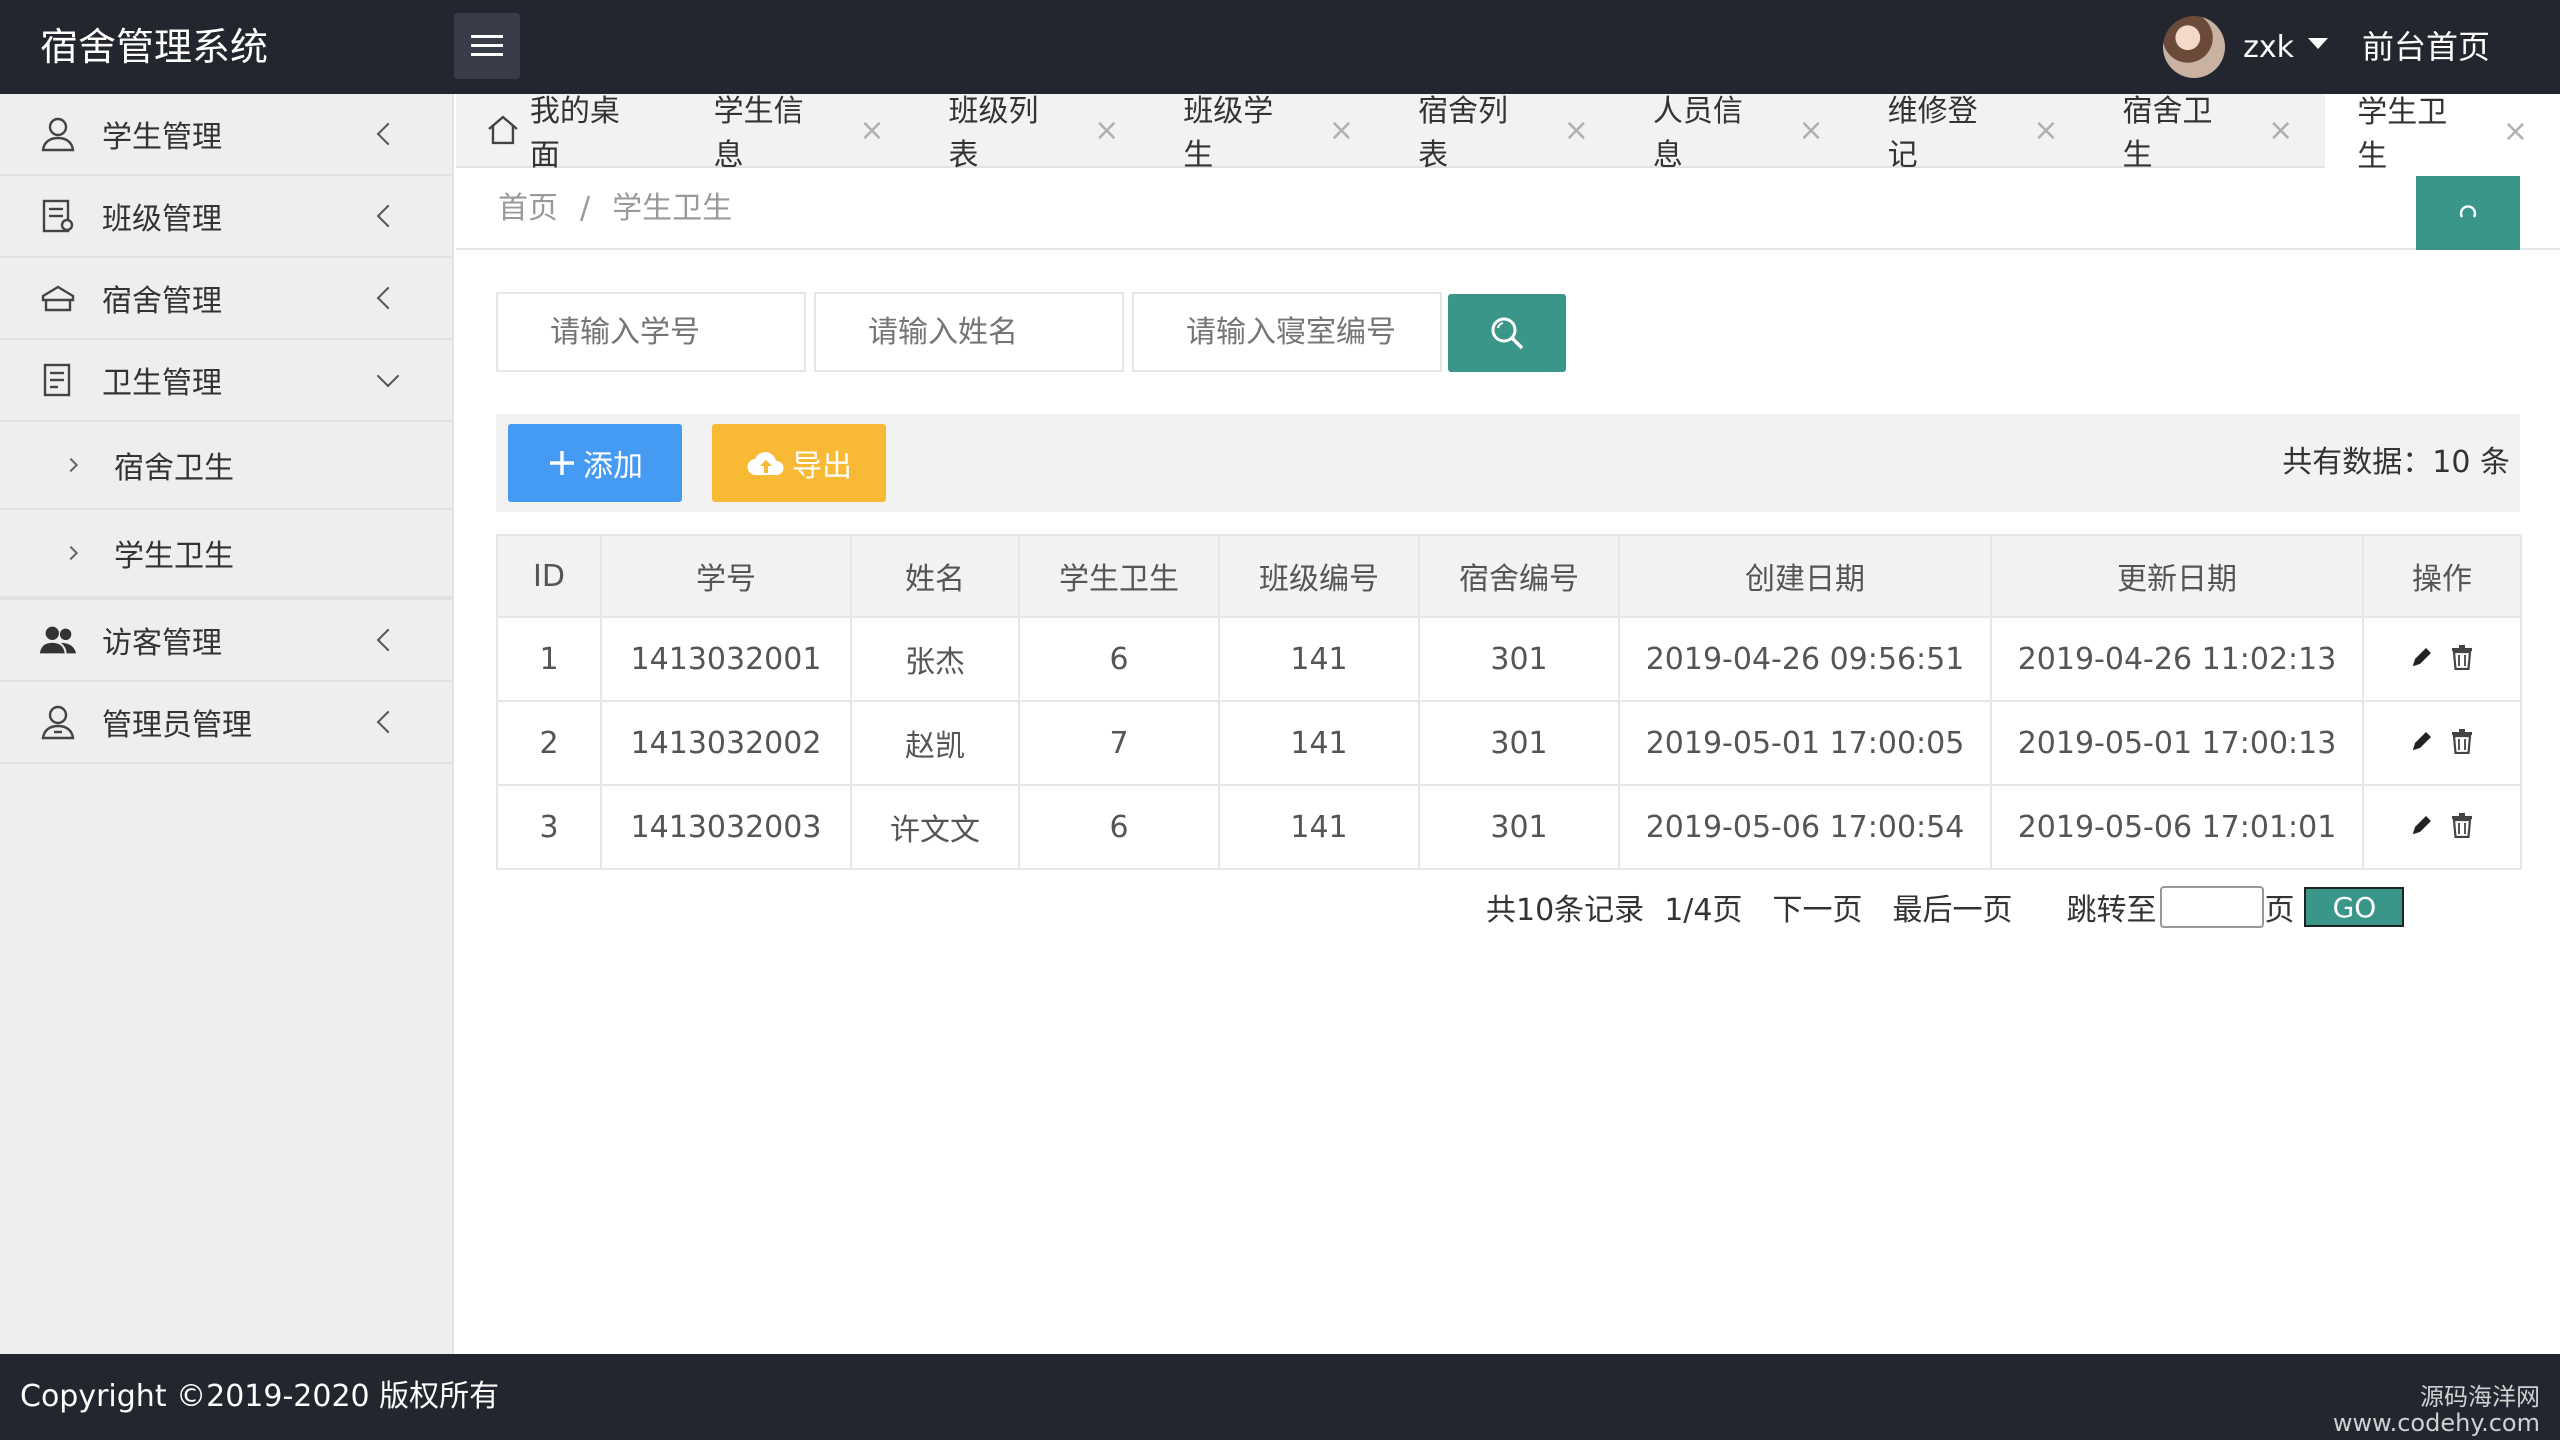 The width and height of the screenshot is (2560, 1440). I want to click on user-menu: zxk, so click(2245, 47).